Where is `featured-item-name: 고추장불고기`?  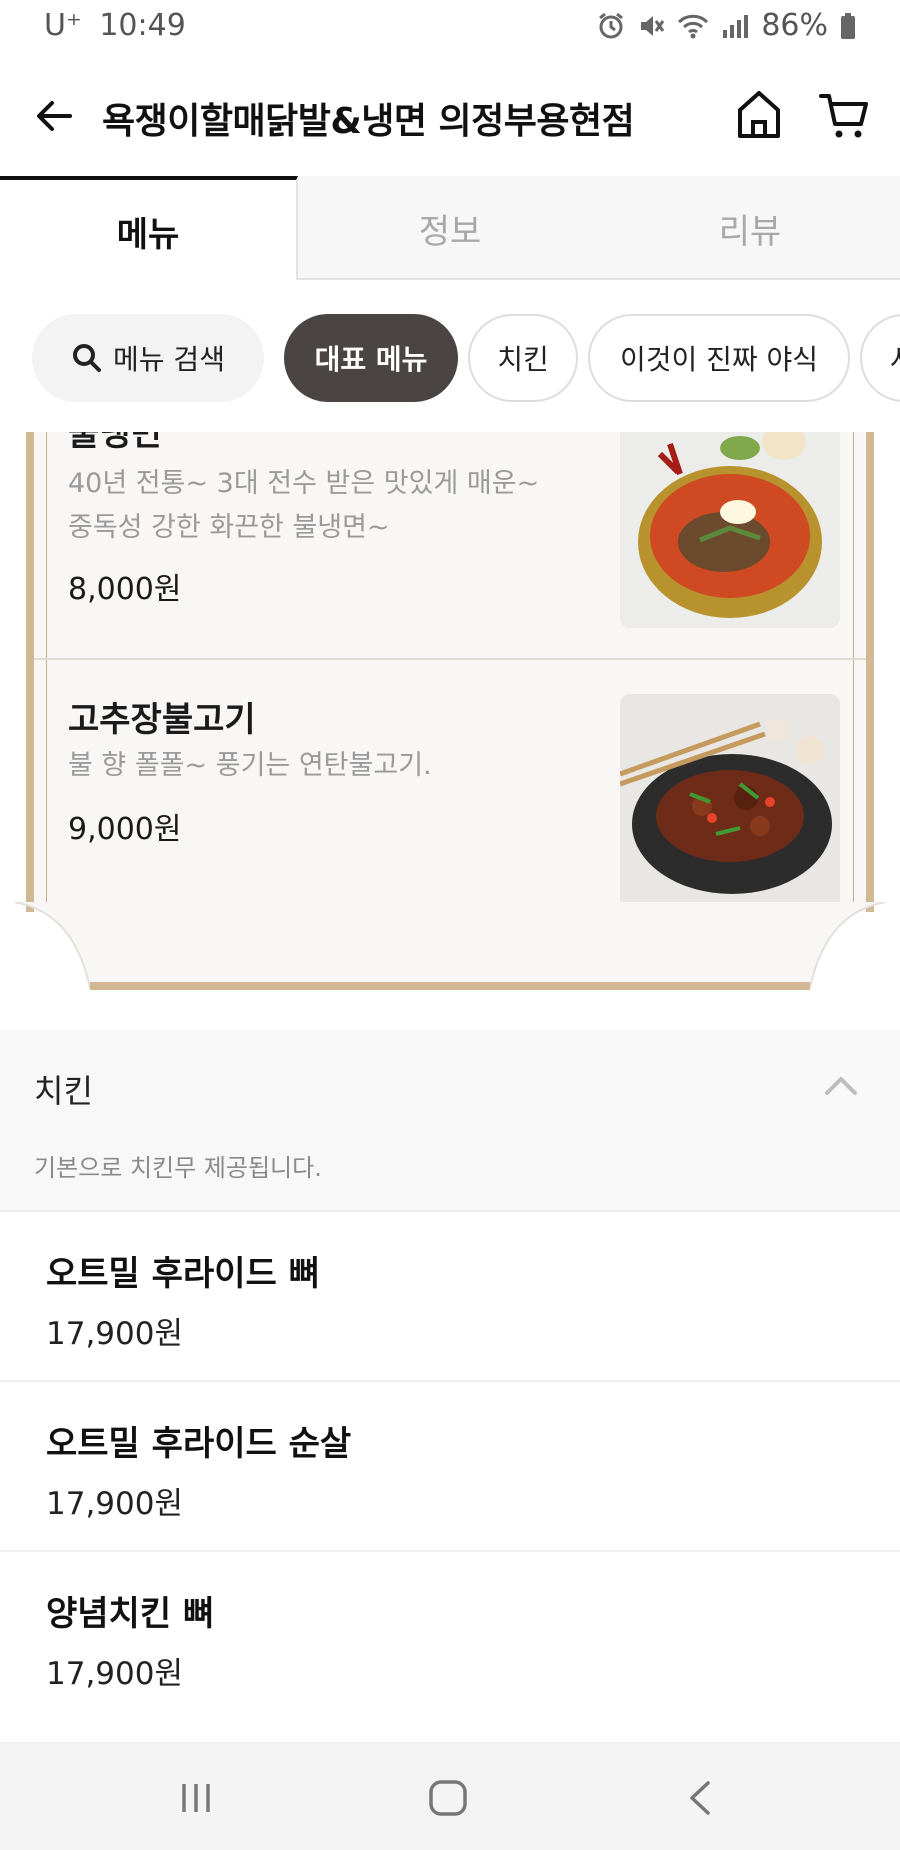
featured-item-name: 고추장불고기 is located at coordinates (162, 720).